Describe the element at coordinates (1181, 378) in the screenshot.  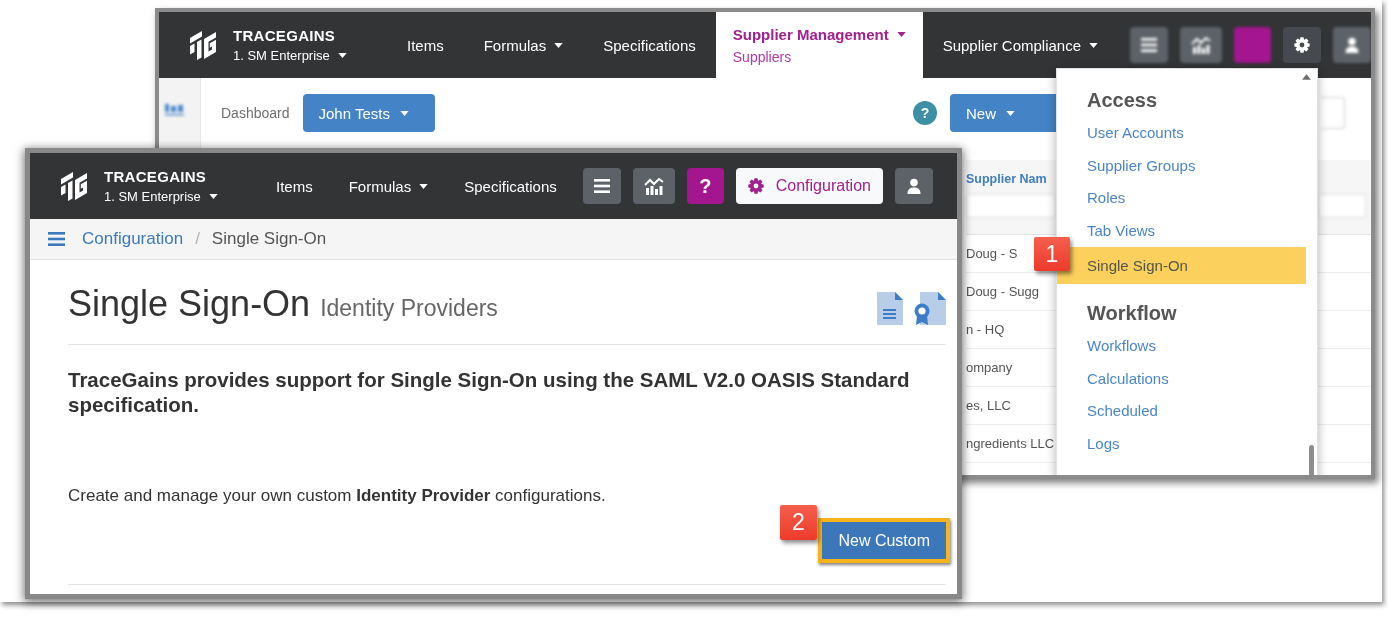
I see `menu-item: Calculations` at that location.